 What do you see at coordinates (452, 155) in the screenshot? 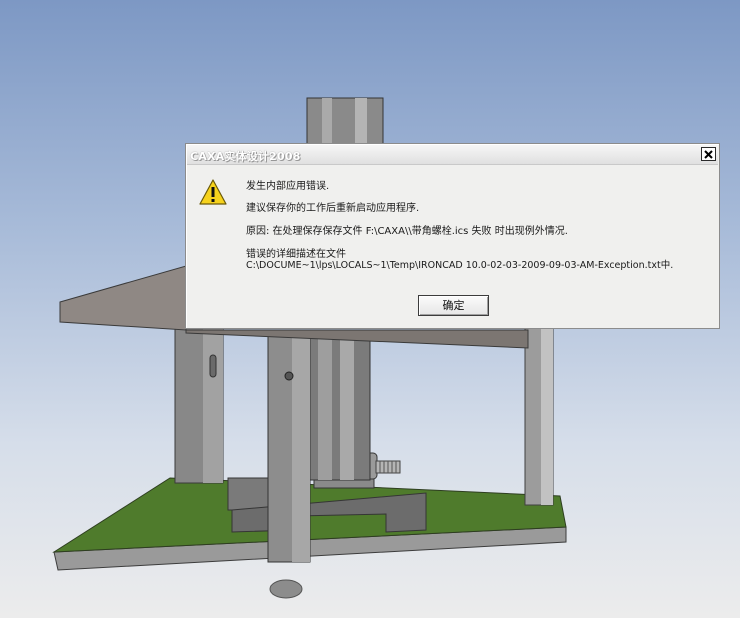
I see `dialog-titlebar: CAXA实体设计2008` at bounding box center [452, 155].